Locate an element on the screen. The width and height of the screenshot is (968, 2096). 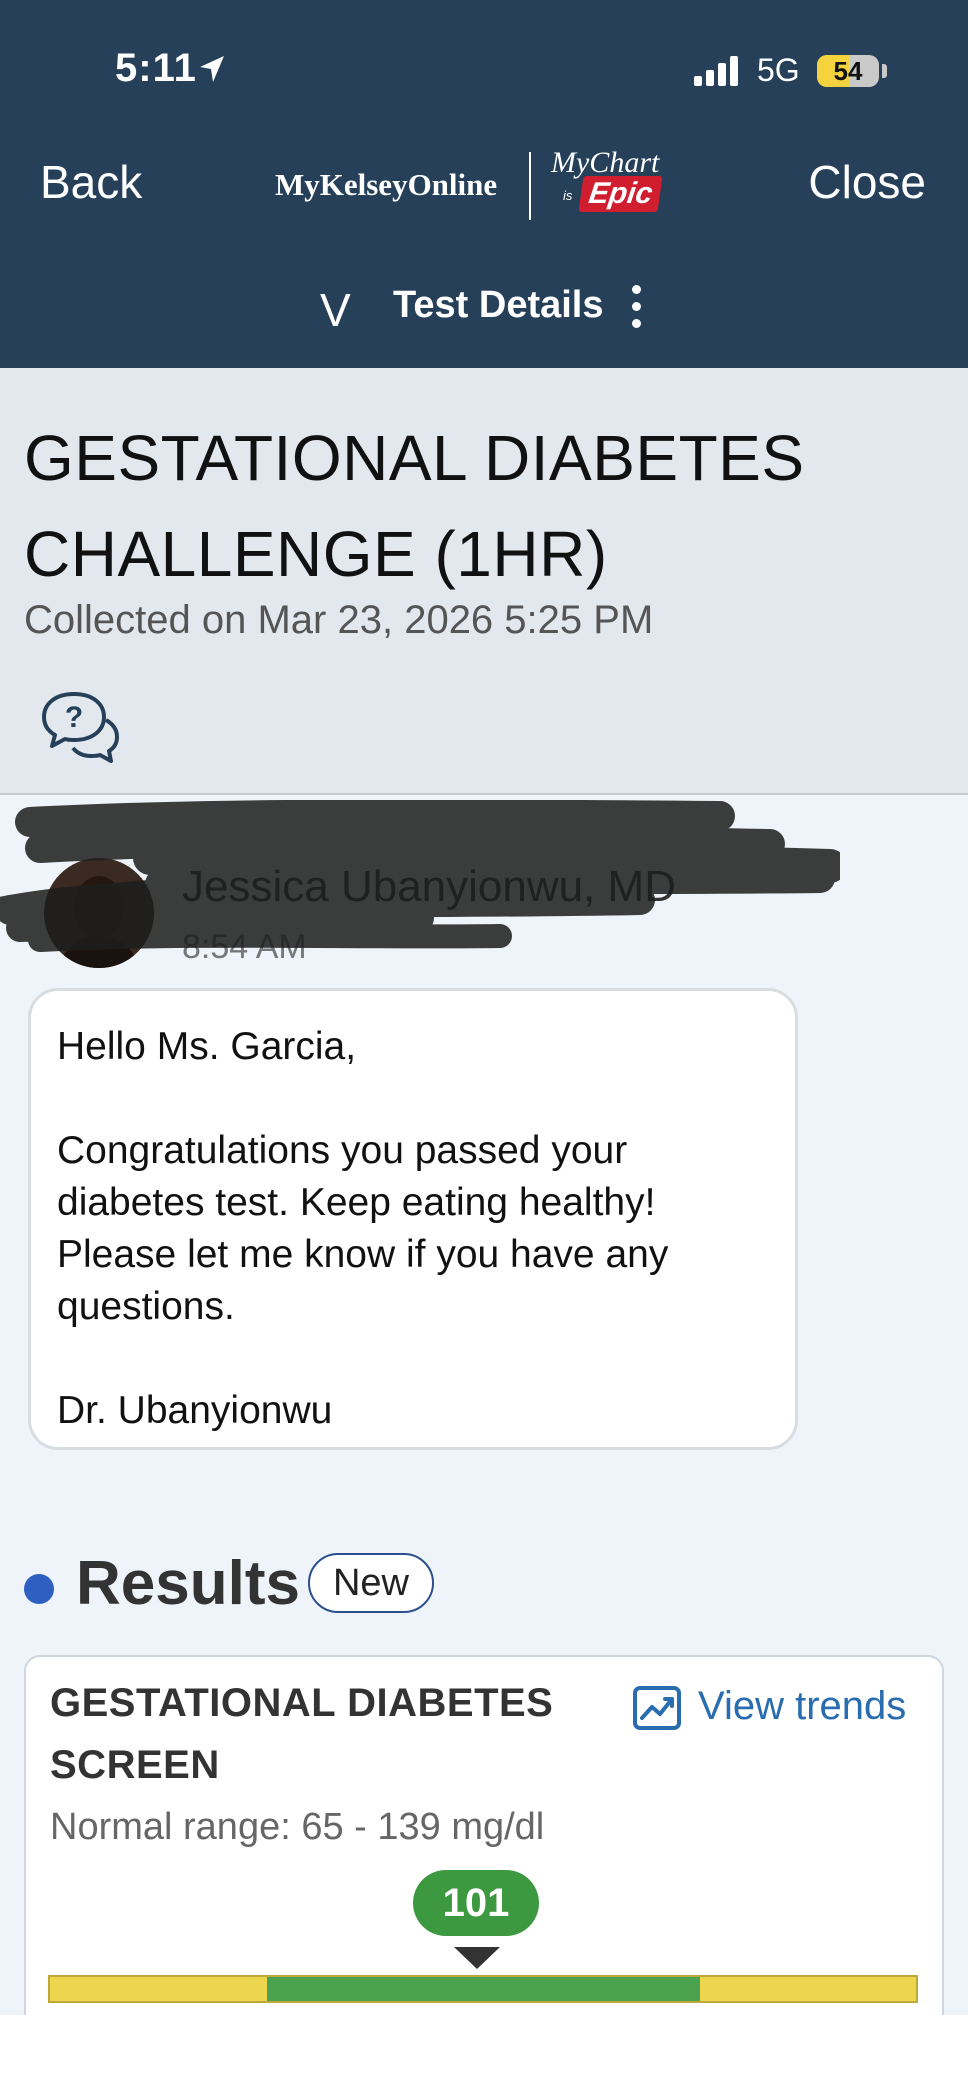
results-heading: Results is located at coordinates (188, 1583).